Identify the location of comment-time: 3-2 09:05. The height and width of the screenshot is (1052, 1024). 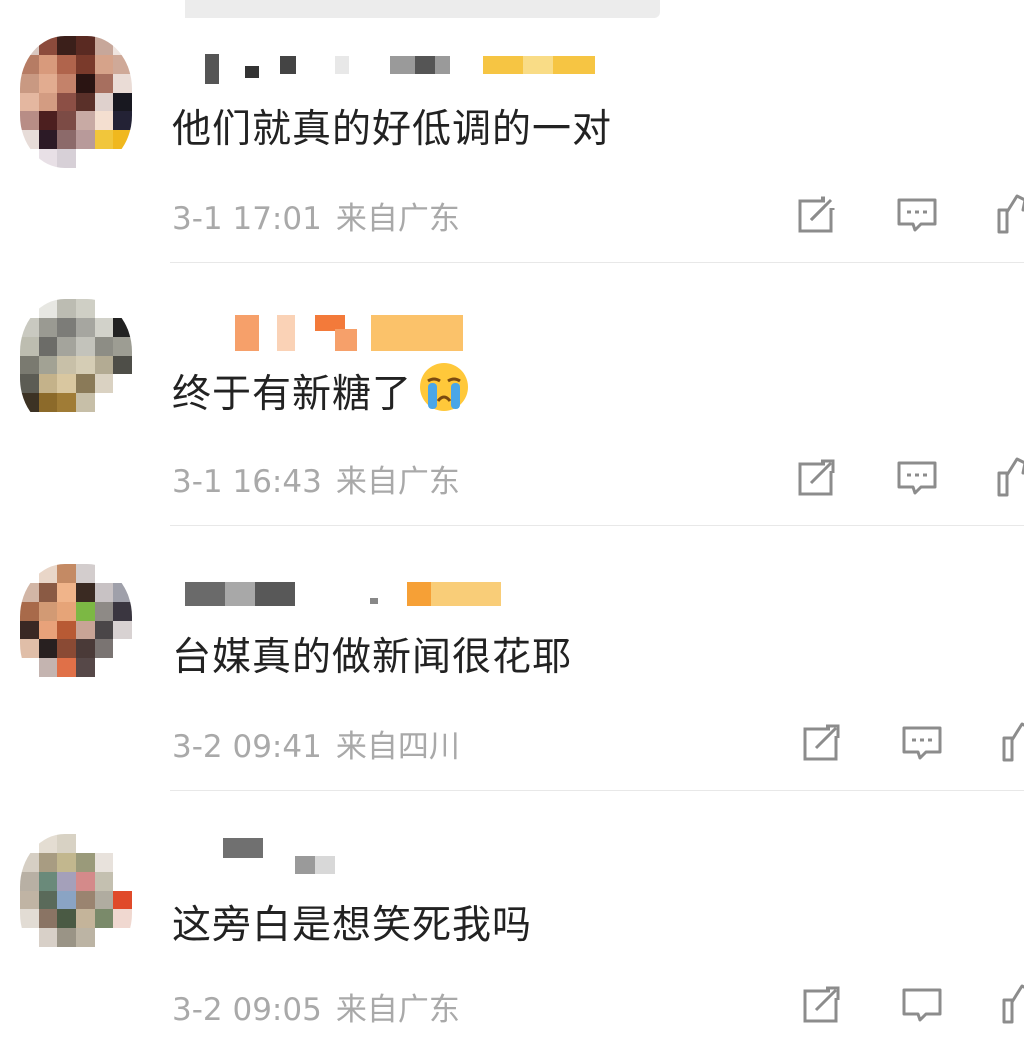
(247, 1010).